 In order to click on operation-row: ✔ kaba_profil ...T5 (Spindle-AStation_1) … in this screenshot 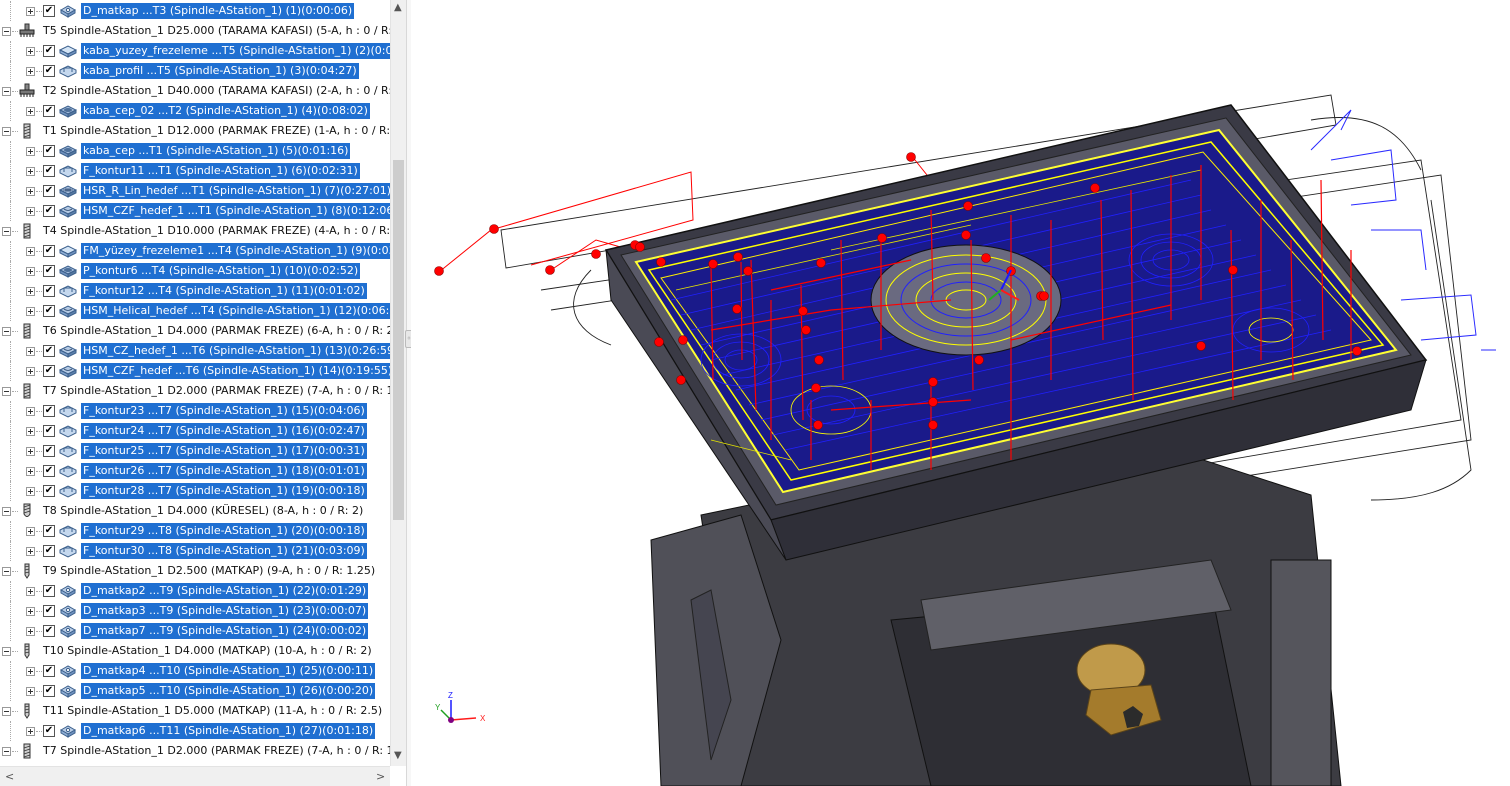, I will do `click(195, 71)`.